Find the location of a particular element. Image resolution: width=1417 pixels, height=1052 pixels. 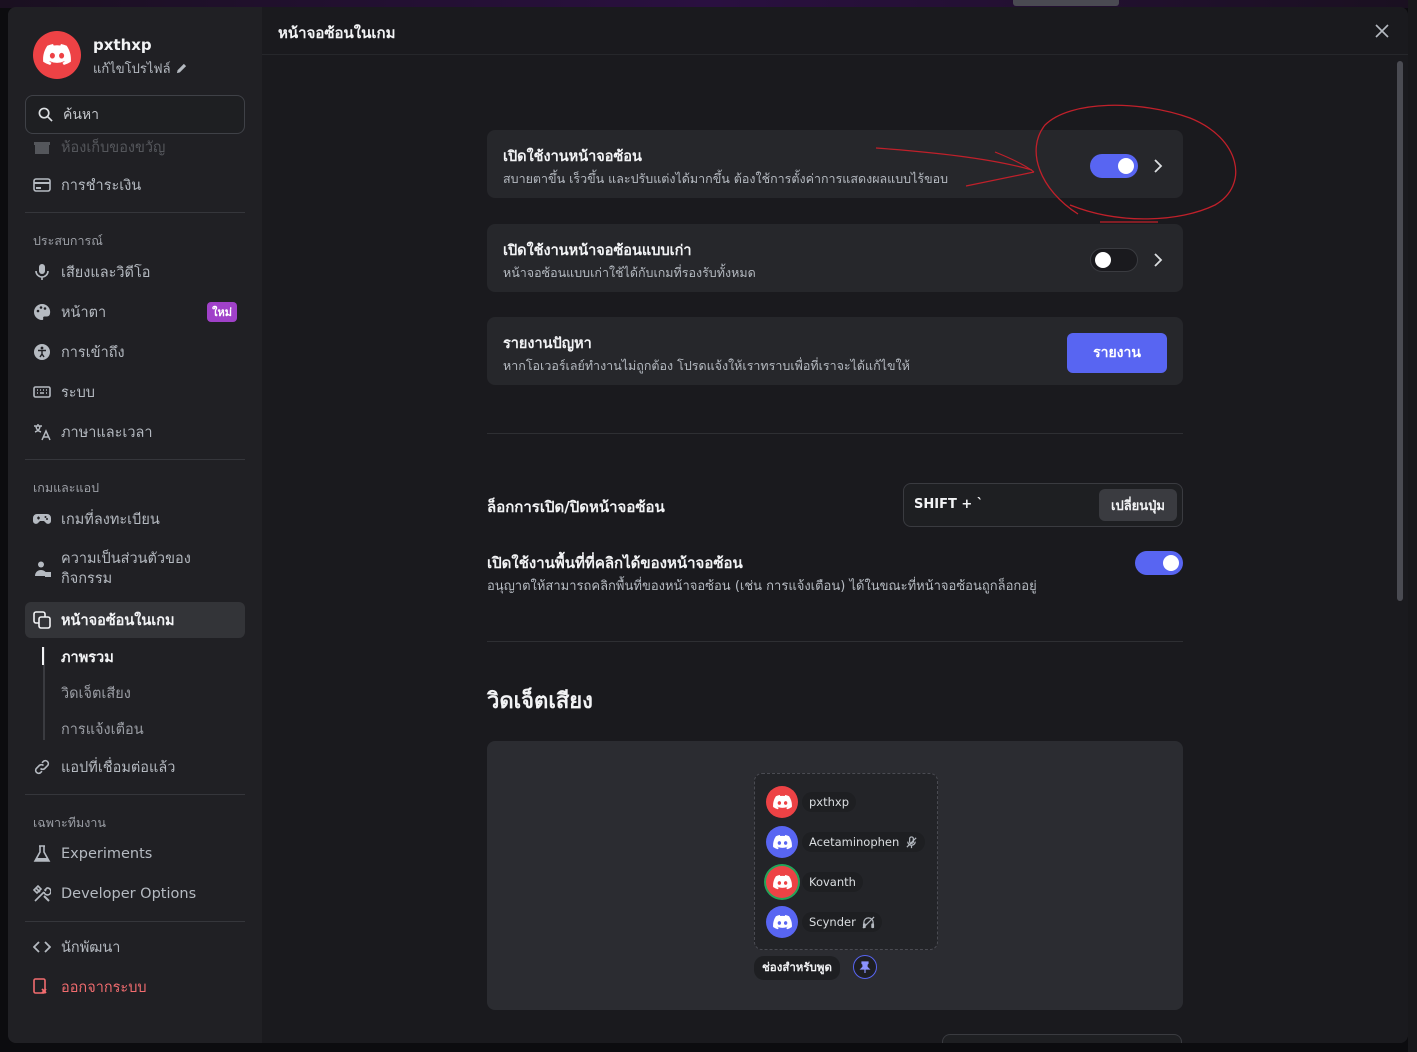

member-name: Acetaminophen is located at coordinates (854, 842).